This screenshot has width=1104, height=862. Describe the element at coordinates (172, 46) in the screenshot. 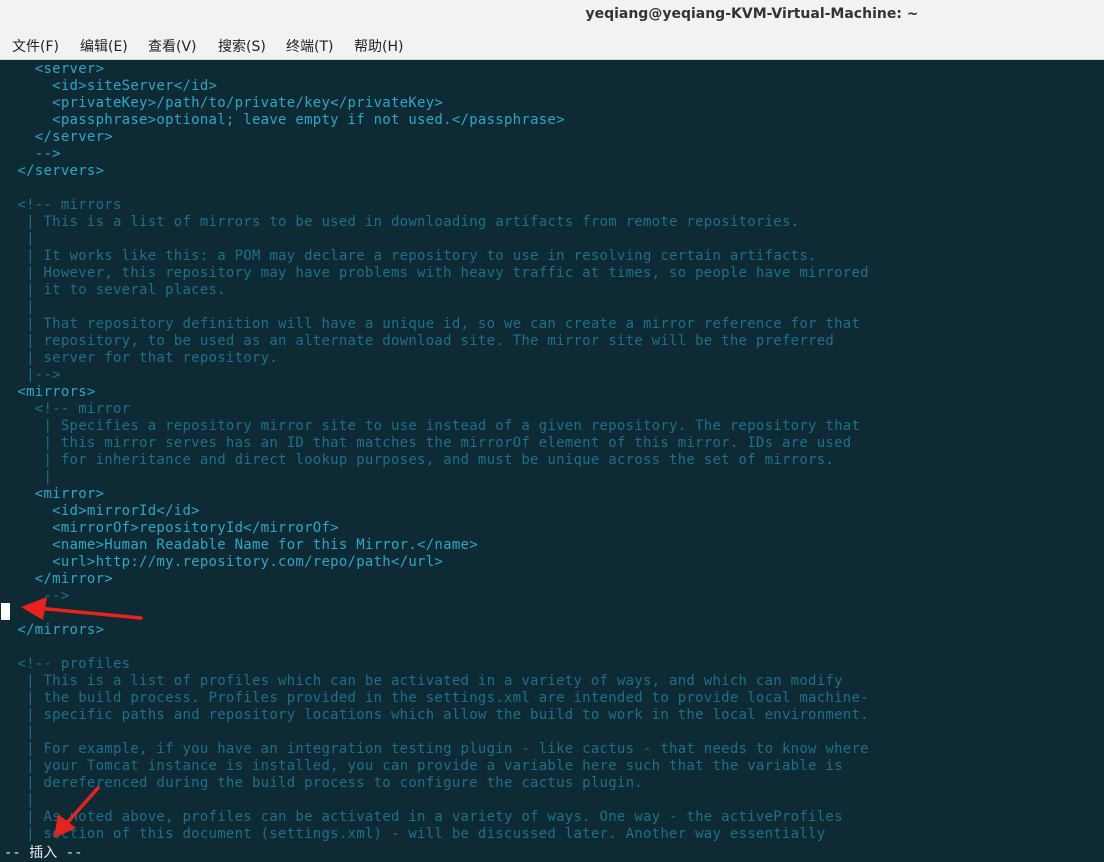

I see `menu-view: 查看(V)` at that location.